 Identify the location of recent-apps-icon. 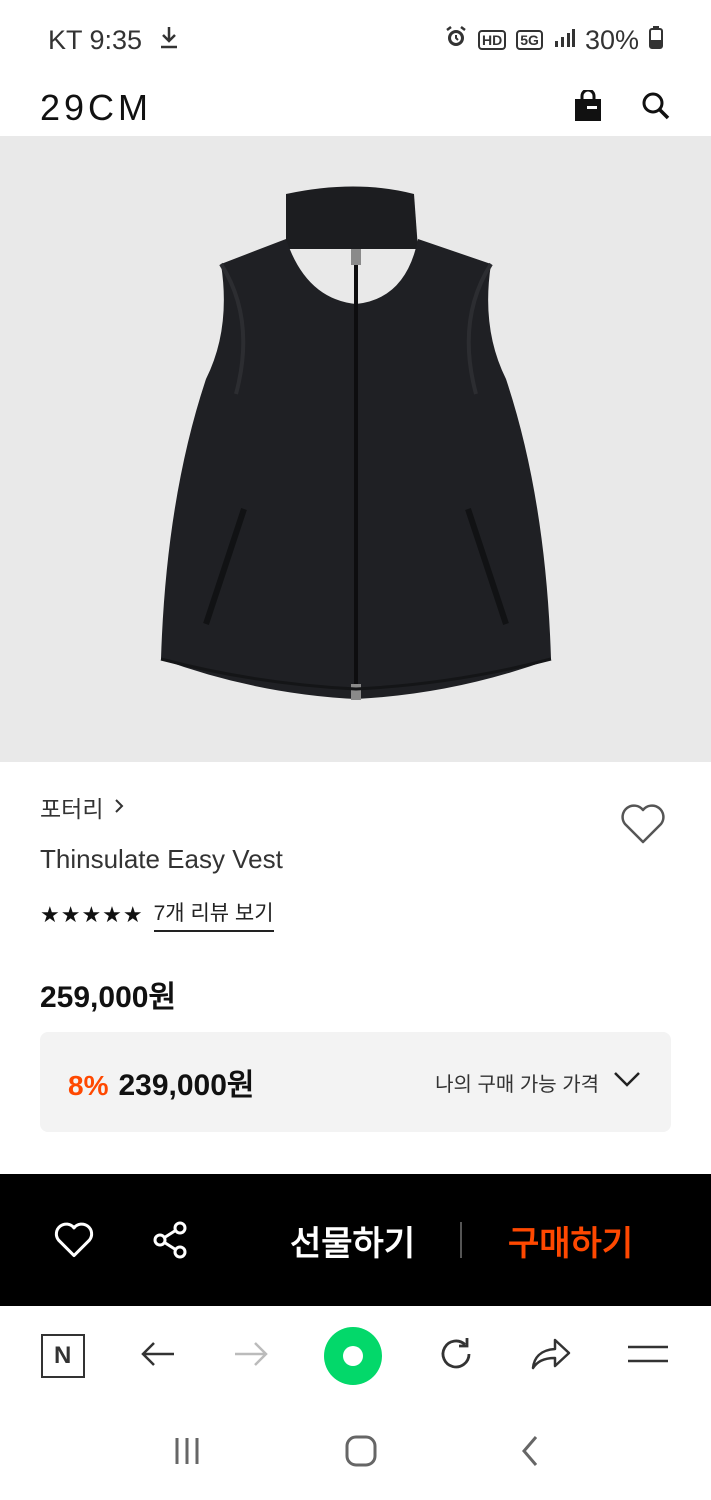
(187, 1453).